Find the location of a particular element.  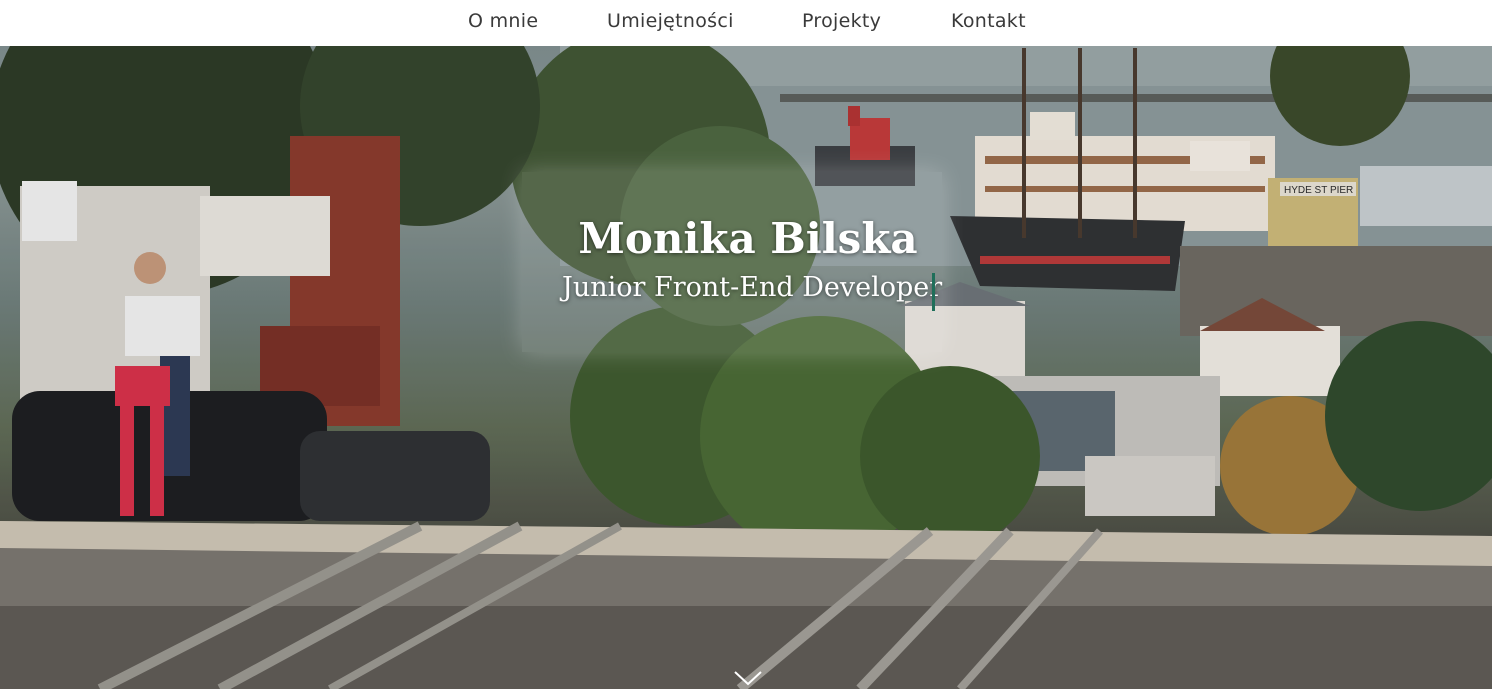

nav-link-o-mnie: O mnie is located at coordinates (503, 21).